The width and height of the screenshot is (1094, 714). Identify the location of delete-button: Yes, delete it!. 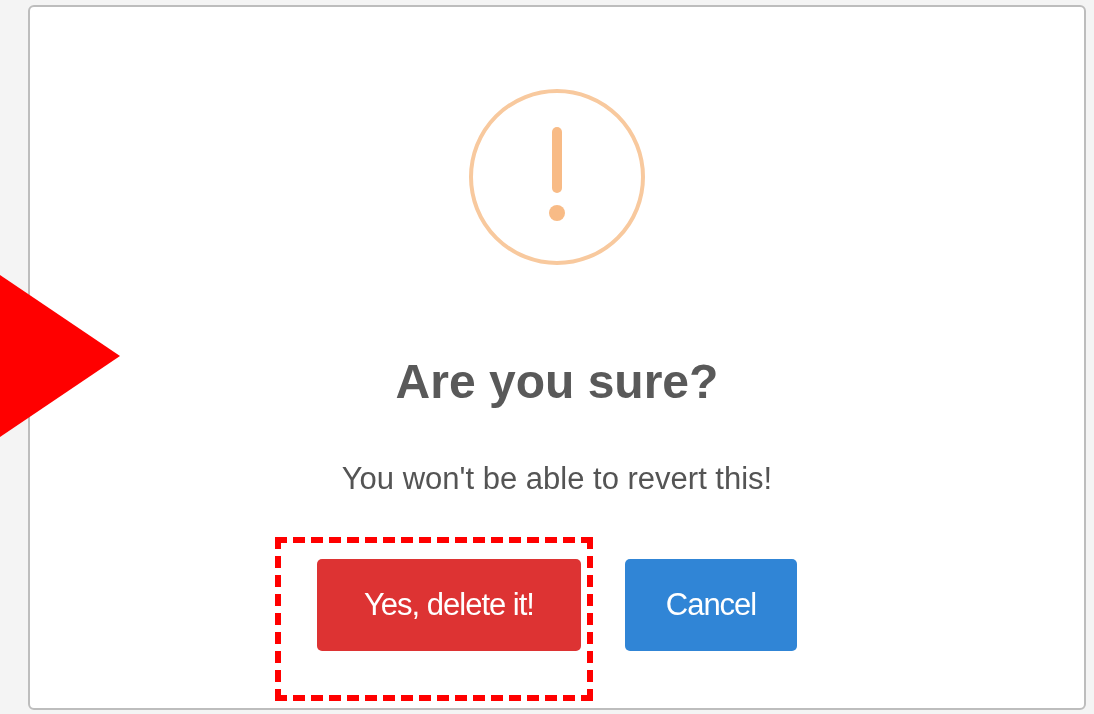
(449, 604).